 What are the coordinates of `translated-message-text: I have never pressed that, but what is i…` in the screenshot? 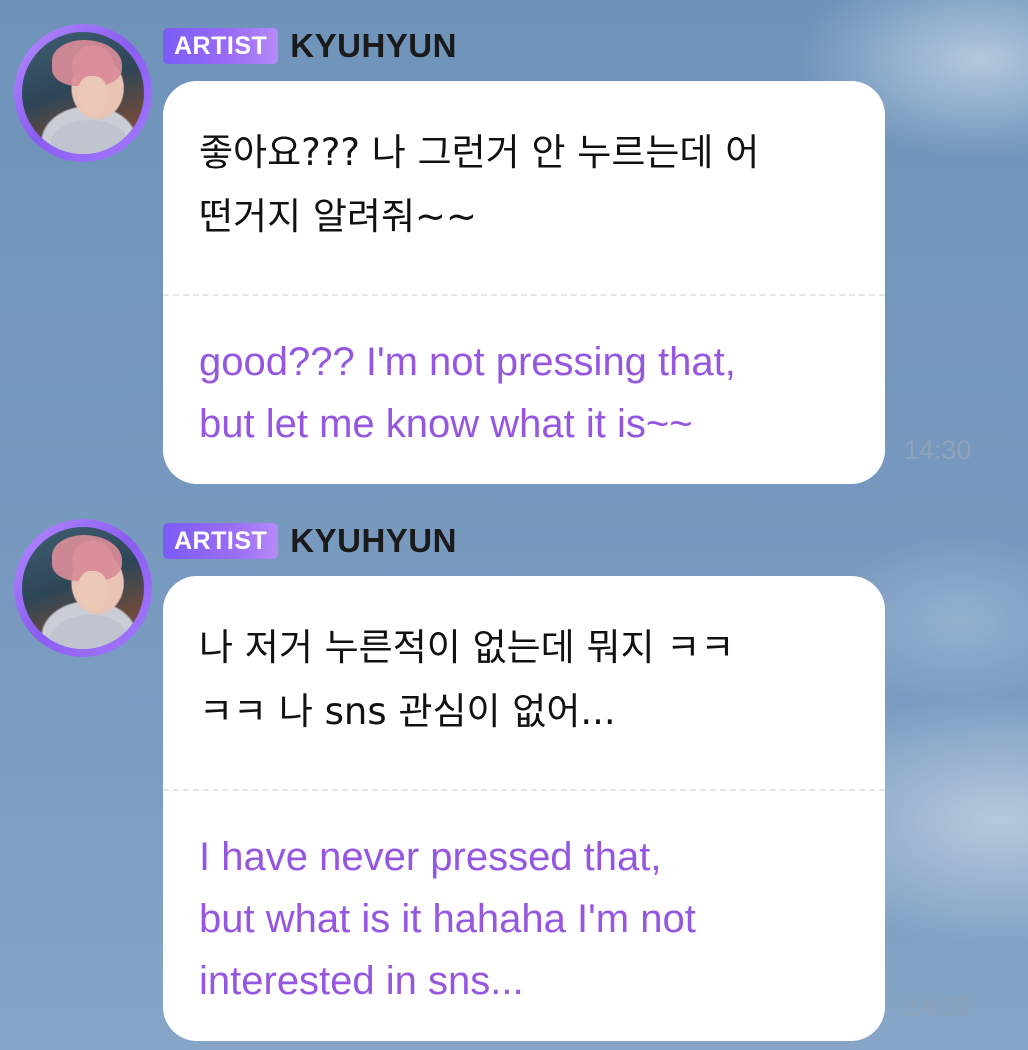 It's located at (447, 919).